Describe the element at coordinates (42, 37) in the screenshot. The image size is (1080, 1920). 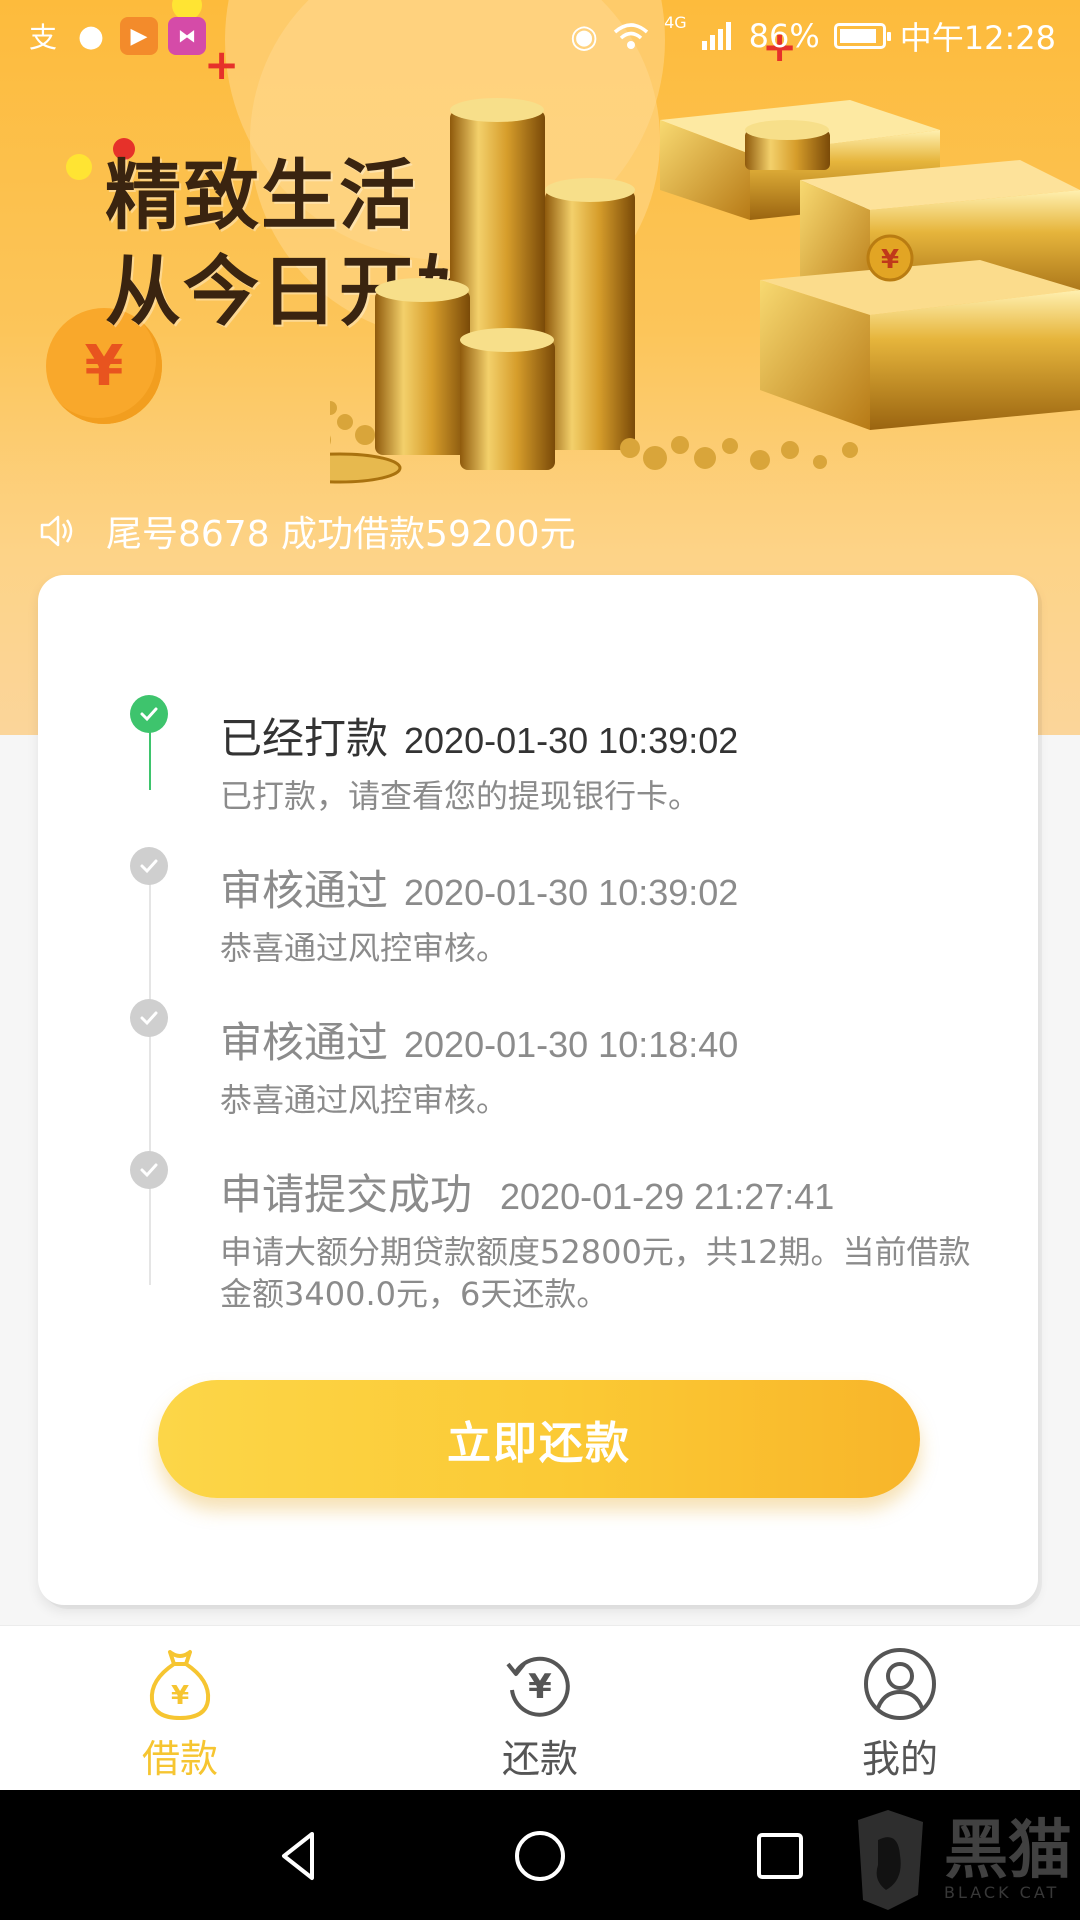
I see `alipay-icon: 支` at that location.